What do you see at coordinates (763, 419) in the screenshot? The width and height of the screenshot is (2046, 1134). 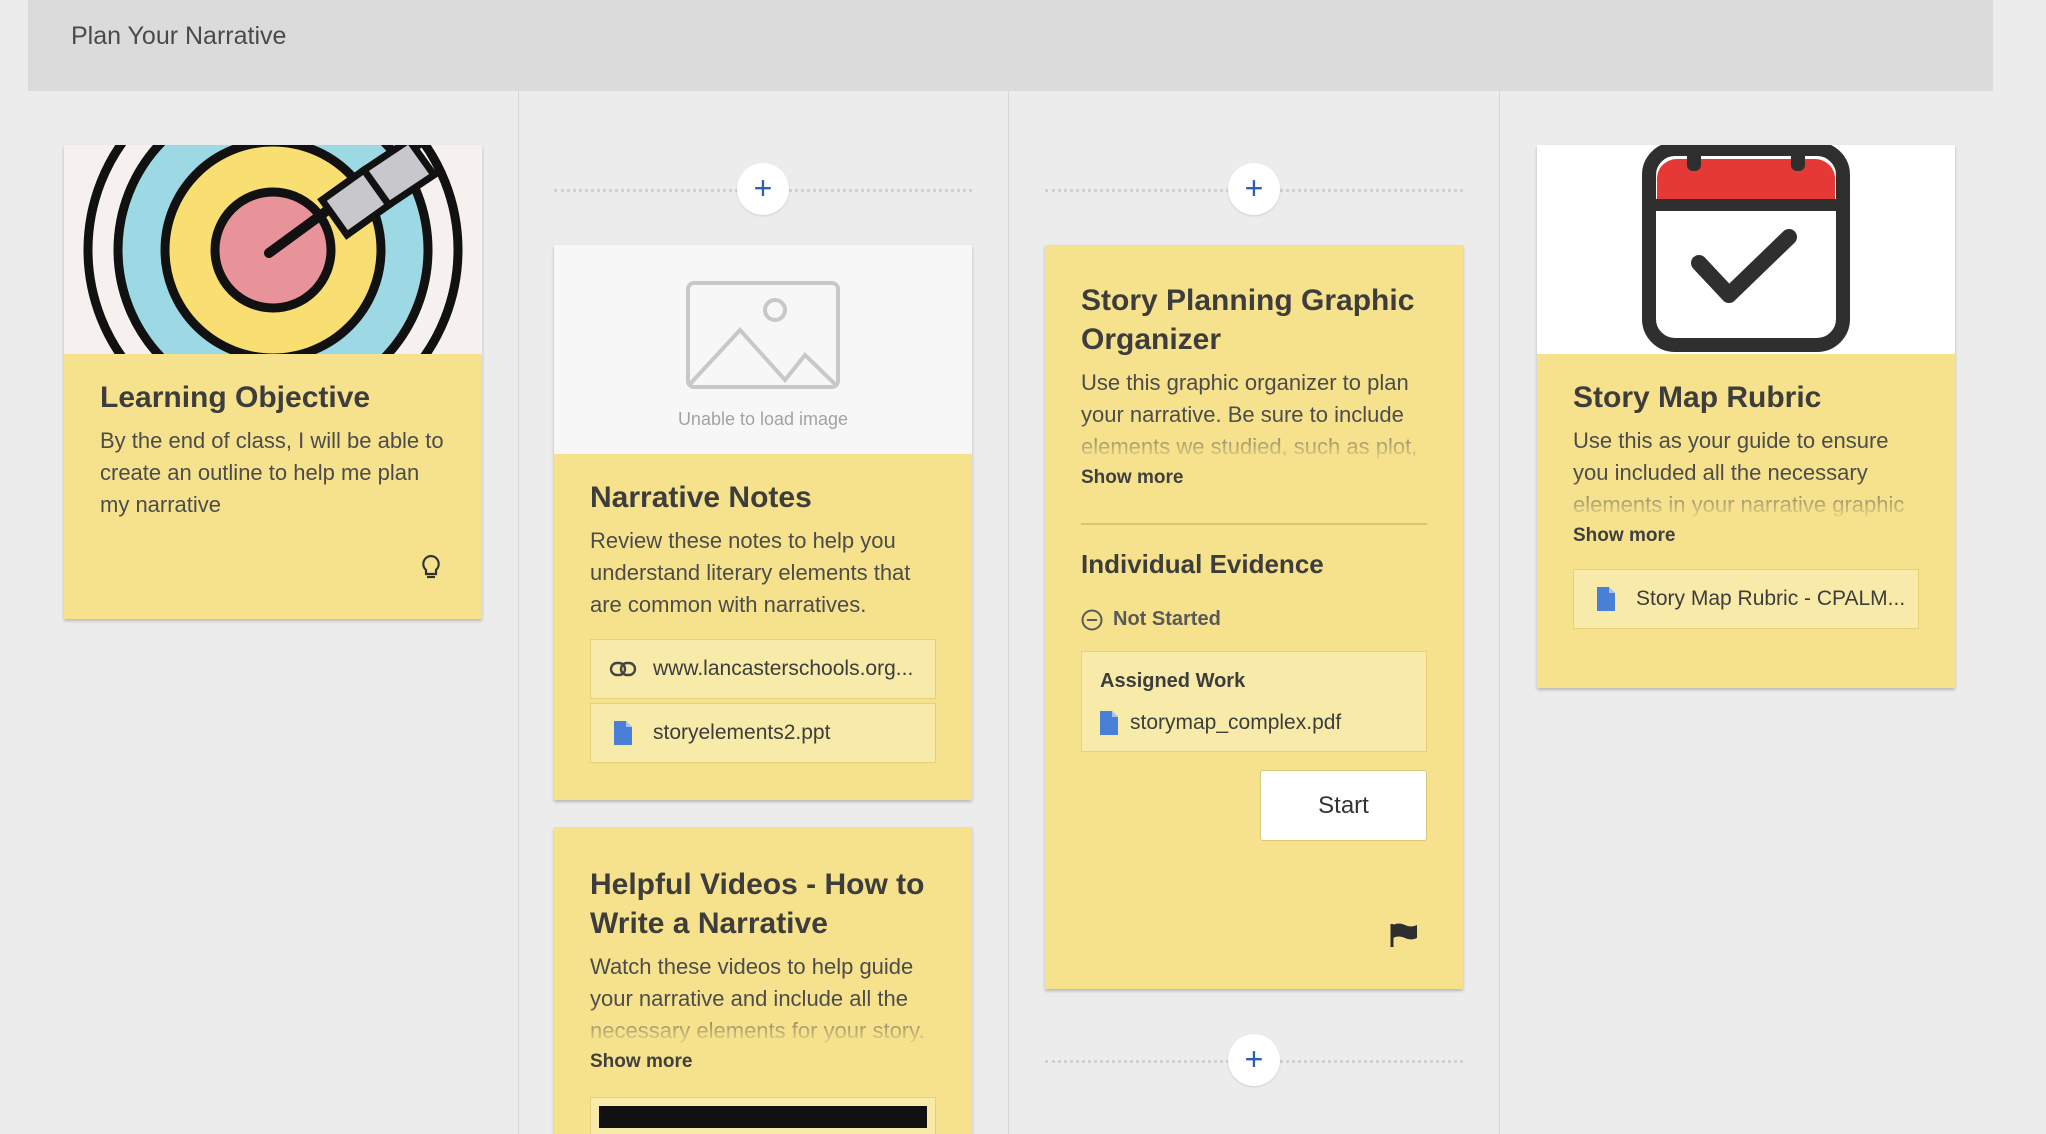 I see `image-error-text: Unable to load image` at bounding box center [763, 419].